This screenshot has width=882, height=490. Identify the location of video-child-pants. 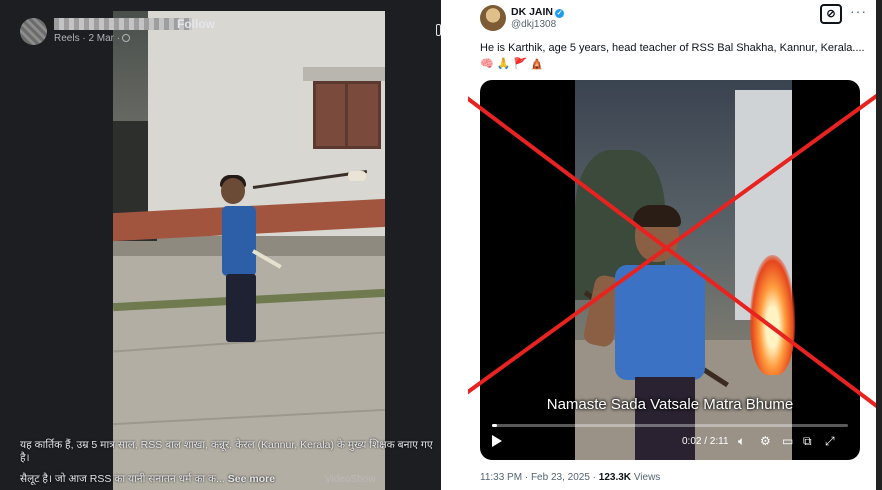
(241, 308).